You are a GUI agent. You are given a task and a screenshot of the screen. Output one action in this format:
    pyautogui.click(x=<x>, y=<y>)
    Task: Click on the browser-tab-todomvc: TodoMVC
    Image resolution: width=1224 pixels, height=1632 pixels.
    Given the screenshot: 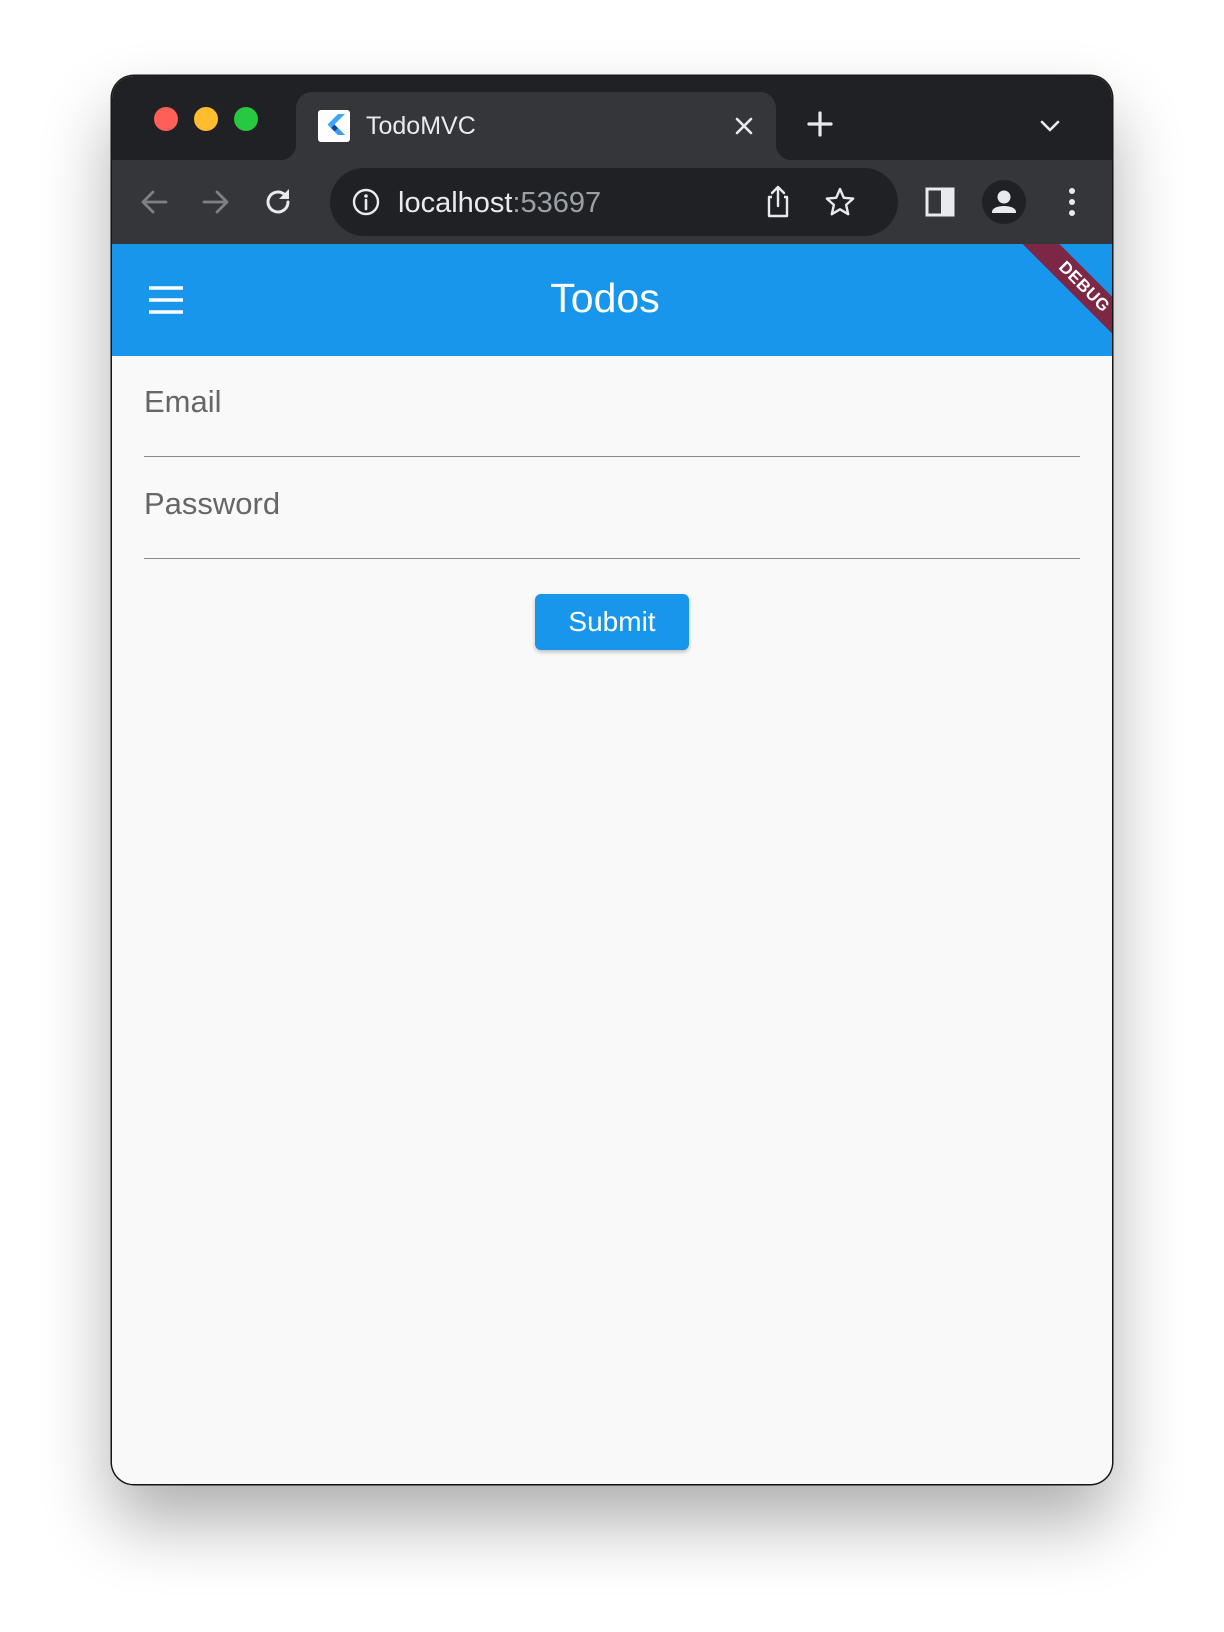 What is the action you would take?
    pyautogui.click(x=536, y=126)
    